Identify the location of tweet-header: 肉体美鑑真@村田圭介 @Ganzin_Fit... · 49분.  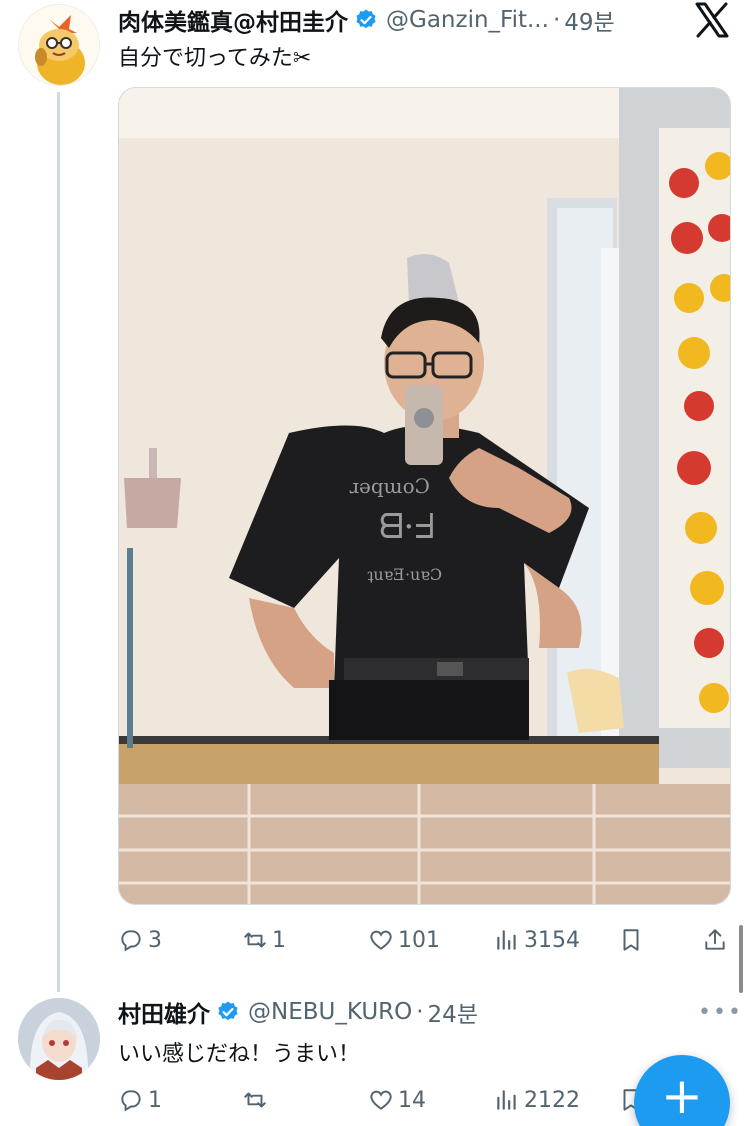
(366, 20).